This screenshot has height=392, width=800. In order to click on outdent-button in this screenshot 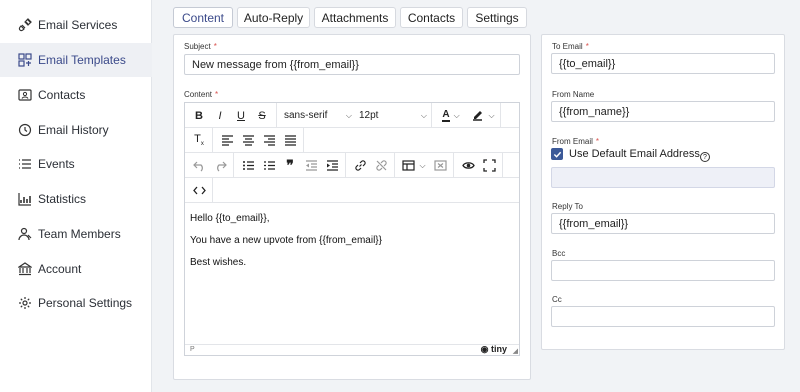, I will do `click(311, 165)`.